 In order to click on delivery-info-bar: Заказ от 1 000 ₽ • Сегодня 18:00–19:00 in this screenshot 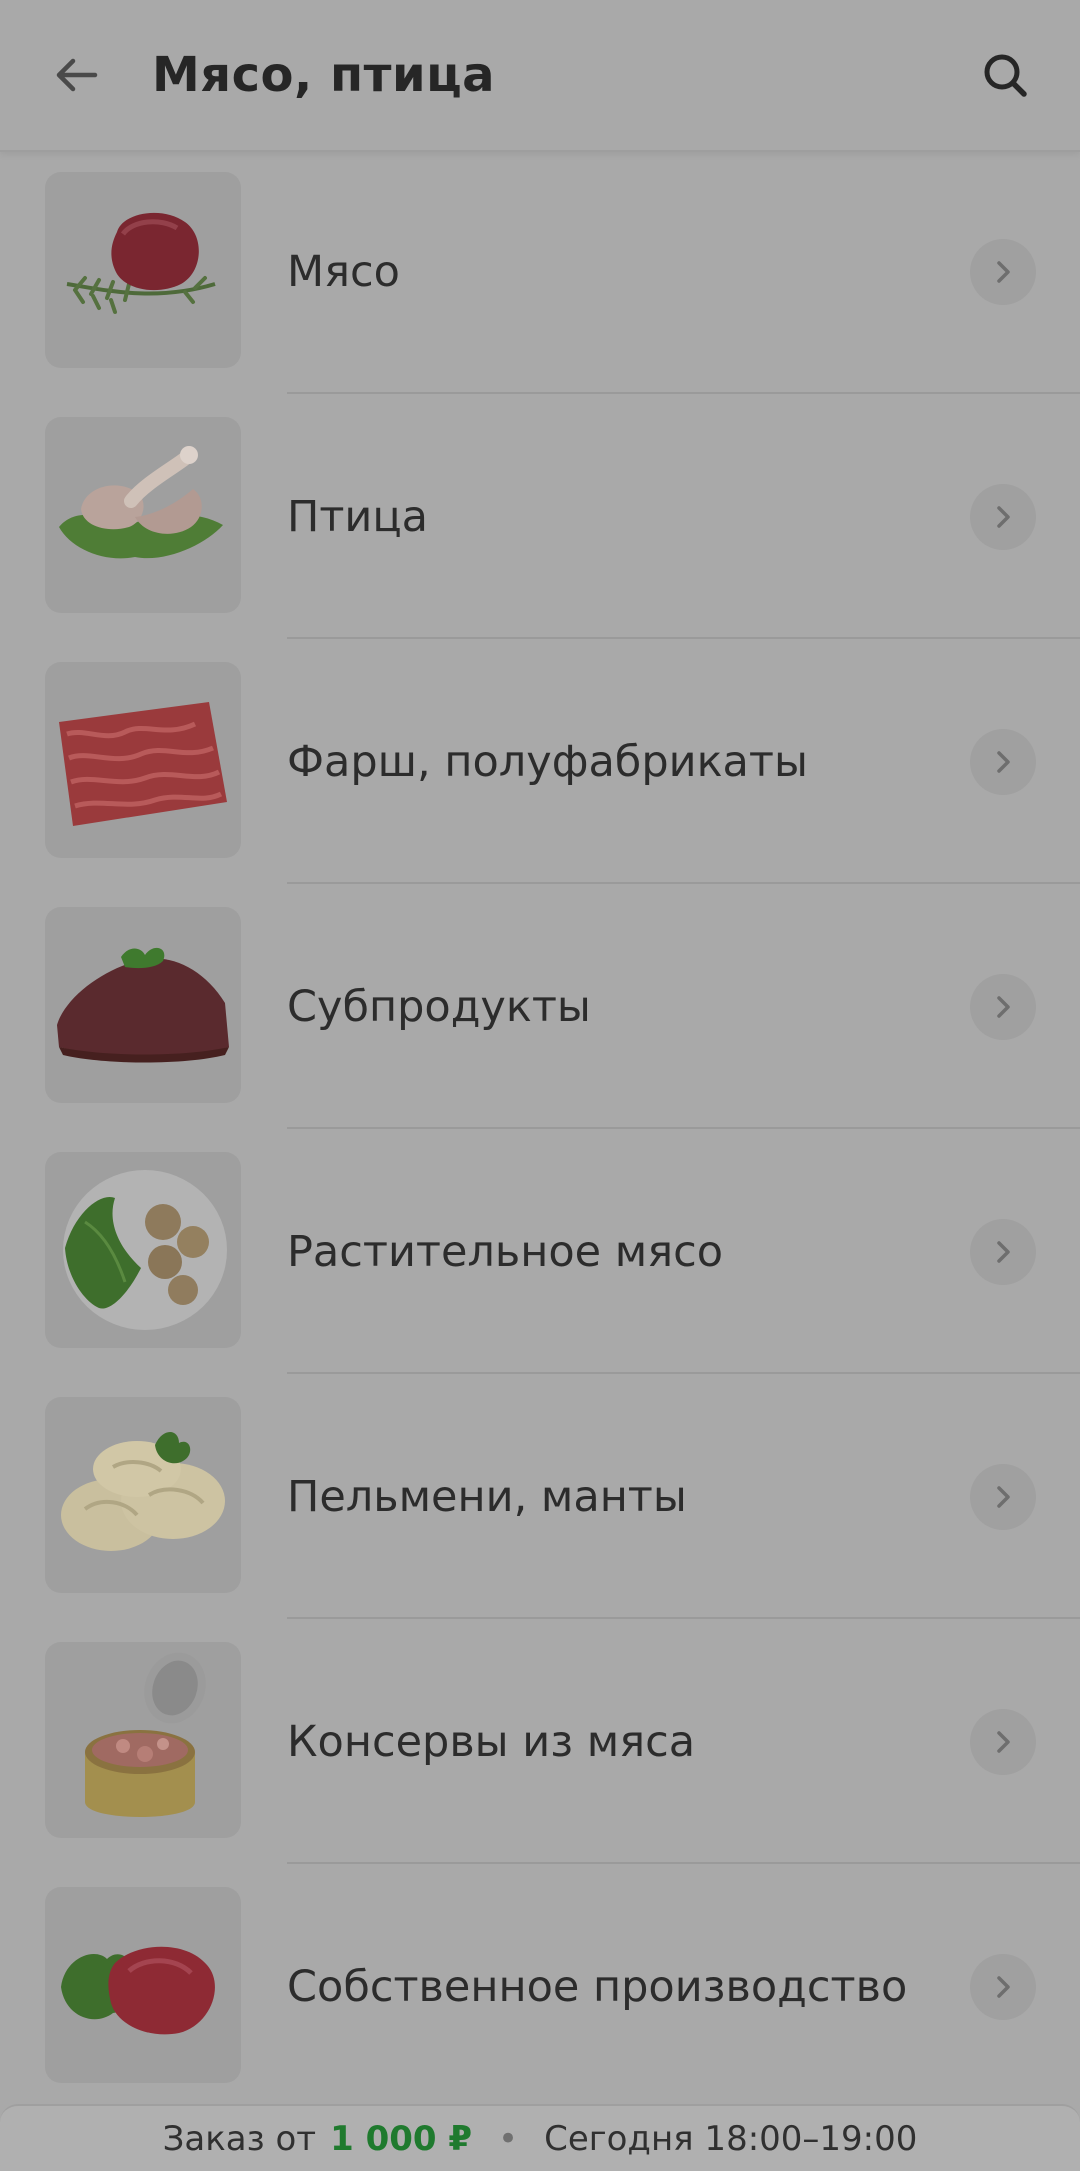, I will do `click(540, 2137)`.